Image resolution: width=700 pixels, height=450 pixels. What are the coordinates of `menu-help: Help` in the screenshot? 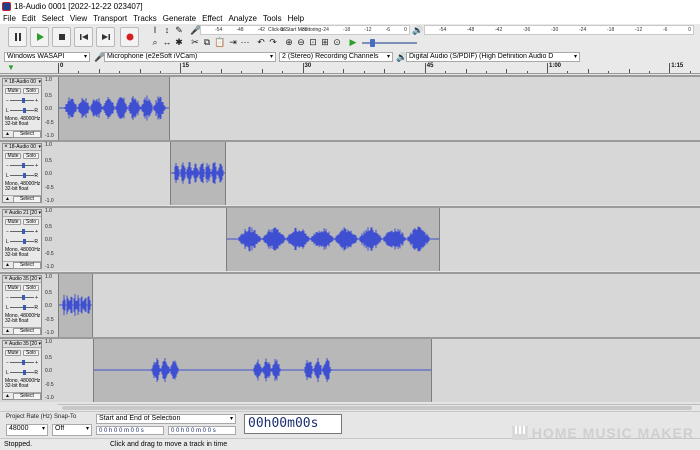 It's located at (296, 18).